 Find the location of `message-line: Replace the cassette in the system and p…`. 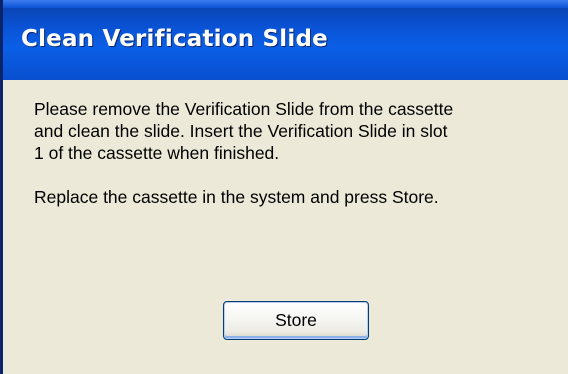

message-line: Replace the cassette in the system and p… is located at coordinates (236, 197).